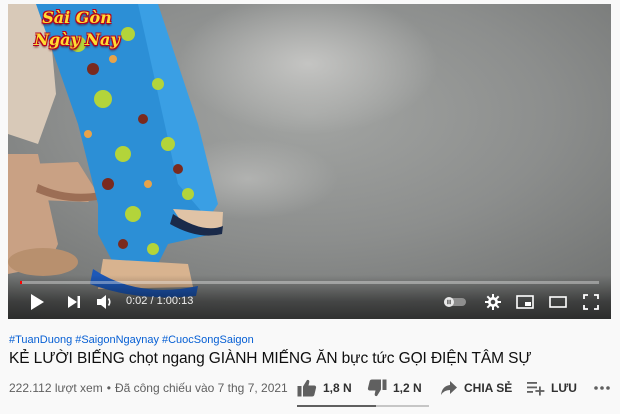 The width and height of the screenshot is (620, 414). What do you see at coordinates (307, 388) in the screenshot?
I see `thumbs-up-icon` at bounding box center [307, 388].